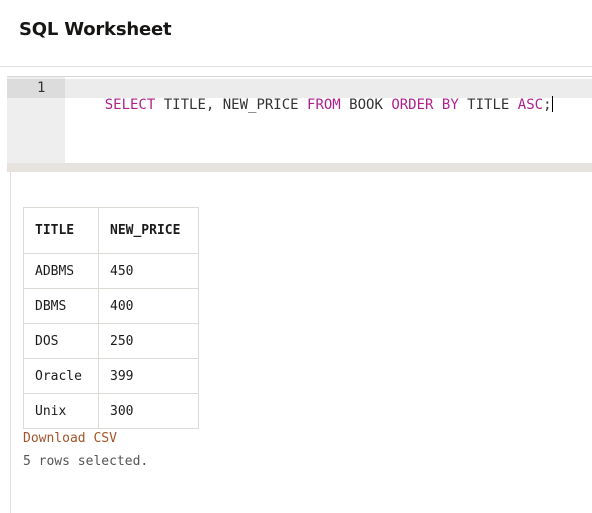 This screenshot has width=592, height=513. What do you see at coordinates (425, 105) in the screenshot?
I see `sql-token: ORDER BY` at bounding box center [425, 105].